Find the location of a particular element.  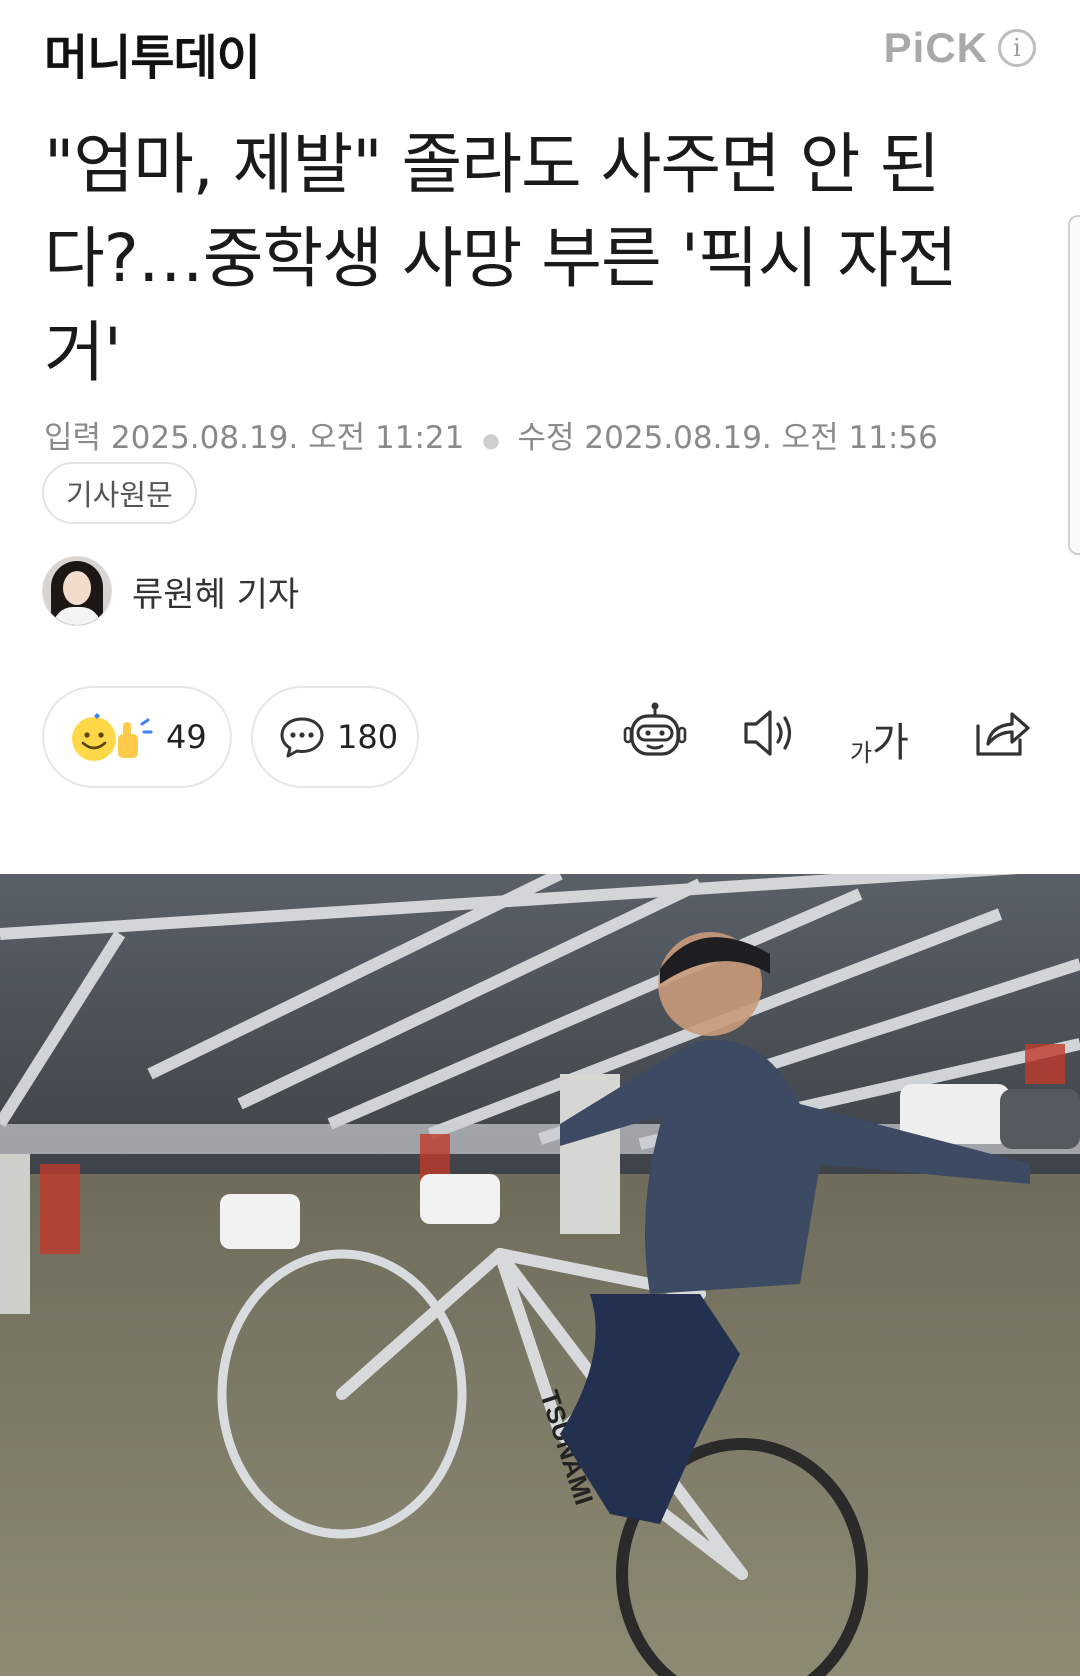

info-icon: i is located at coordinates (1017, 48).